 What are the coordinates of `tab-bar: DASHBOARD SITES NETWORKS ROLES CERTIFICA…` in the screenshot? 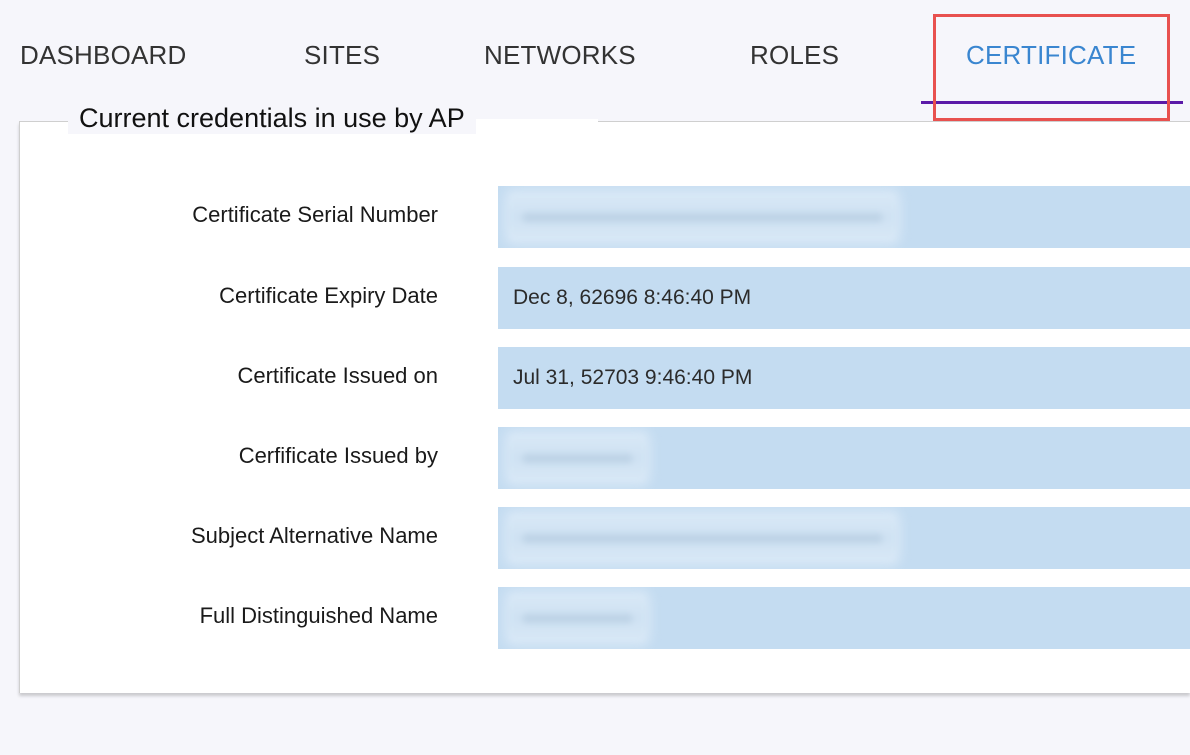 It's located at (595, 52).